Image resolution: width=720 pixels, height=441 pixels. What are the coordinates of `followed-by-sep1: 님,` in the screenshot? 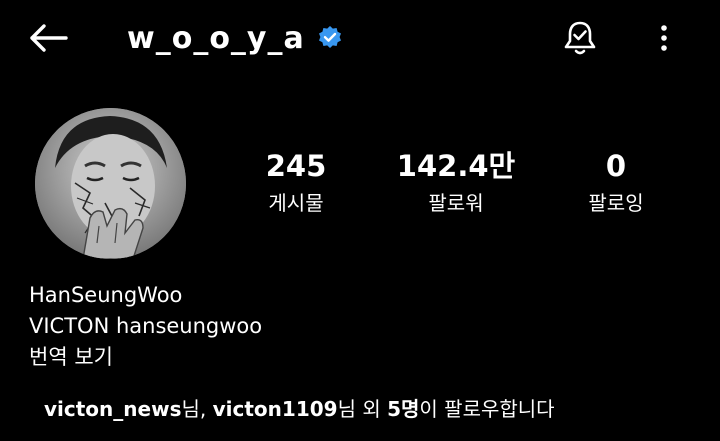 It's located at (197, 409).